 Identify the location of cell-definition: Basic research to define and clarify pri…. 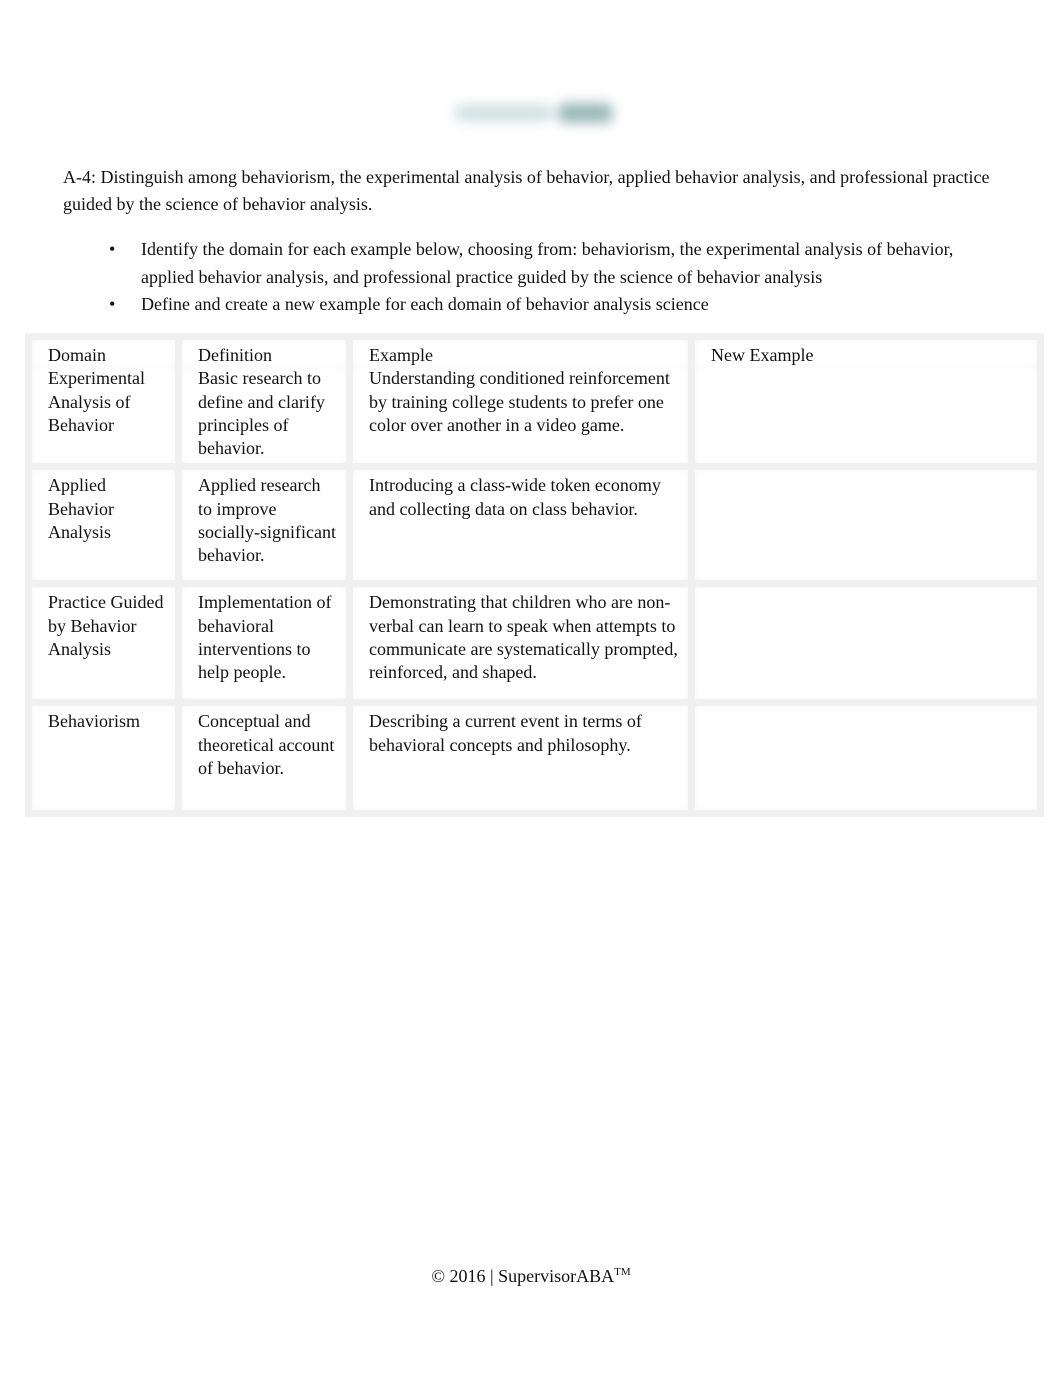
(264, 419).